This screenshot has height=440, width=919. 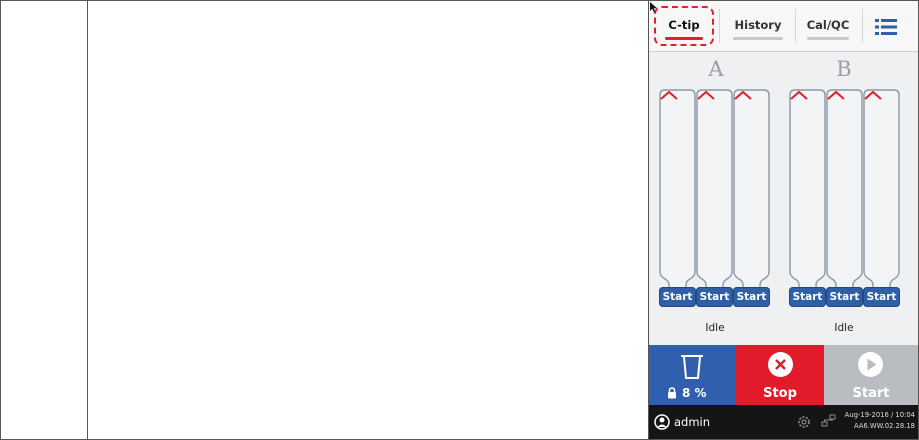 What do you see at coordinates (780, 393) in the screenshot?
I see `stop-label: Stop` at bounding box center [780, 393].